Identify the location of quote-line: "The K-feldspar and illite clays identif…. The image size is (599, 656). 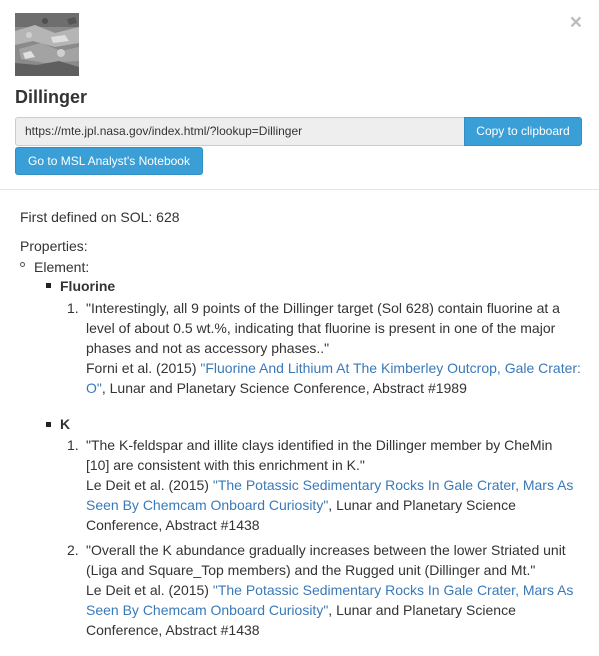
(319, 445).